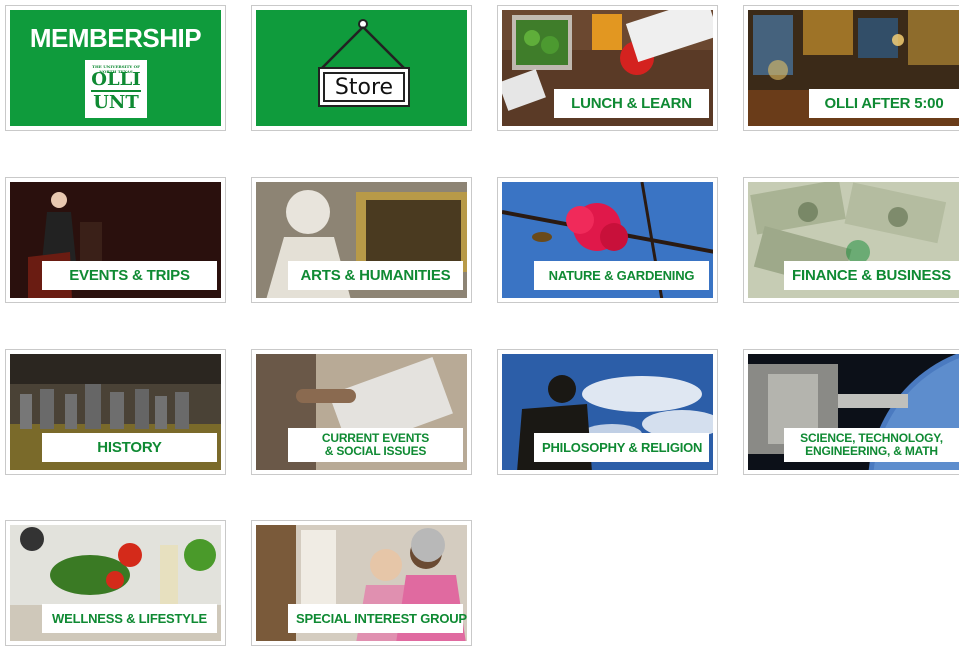  I want to click on sig-photo: SPECIAL INTEREST GROUPS, so click(361, 583).